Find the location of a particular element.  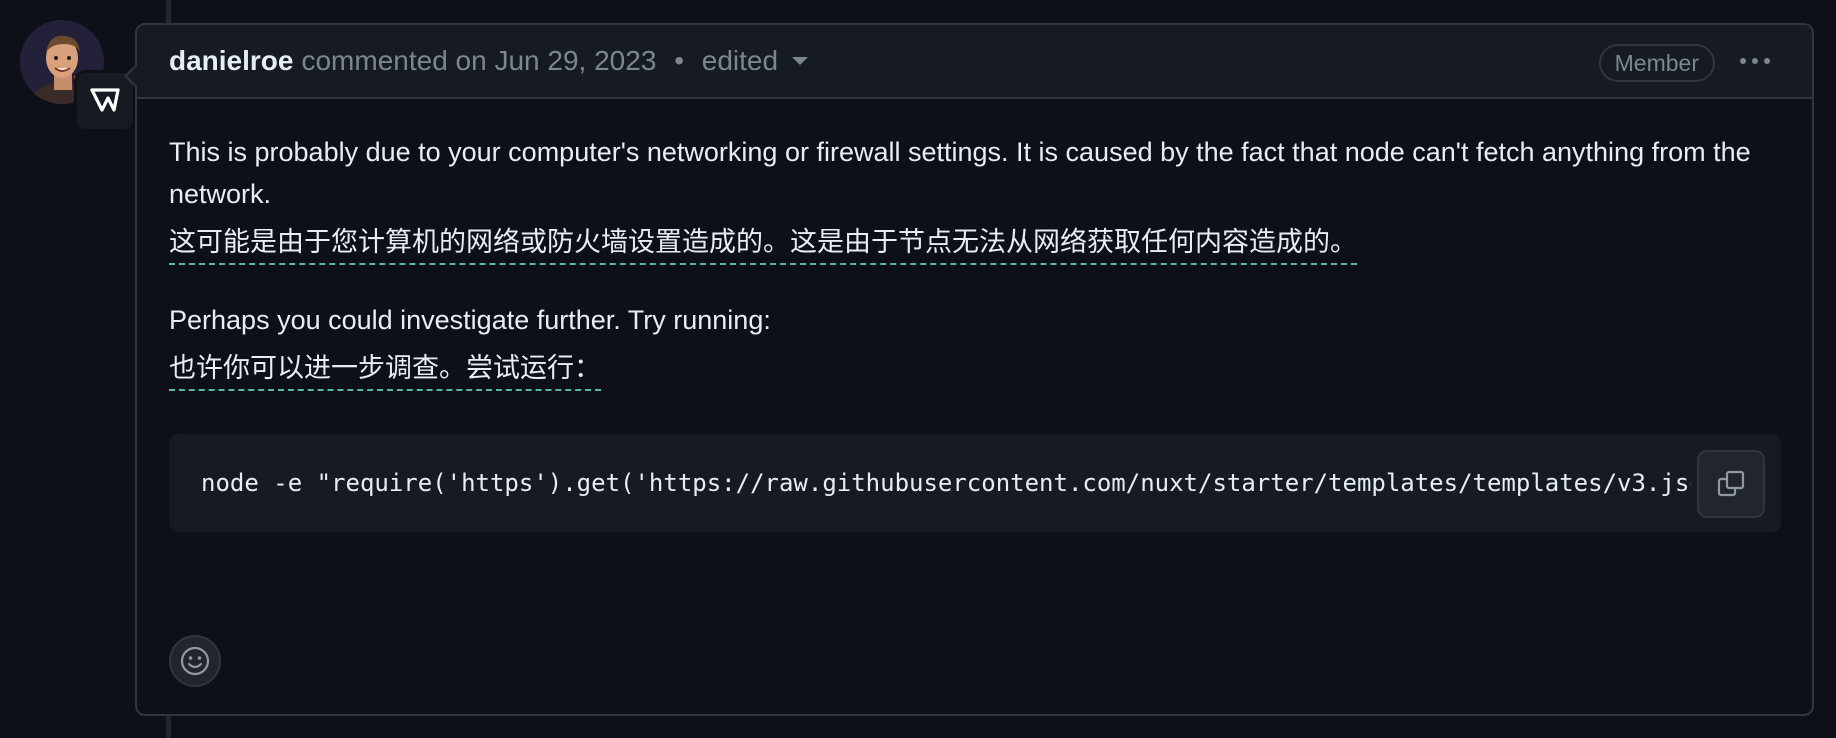

copy-button is located at coordinates (1731, 484).